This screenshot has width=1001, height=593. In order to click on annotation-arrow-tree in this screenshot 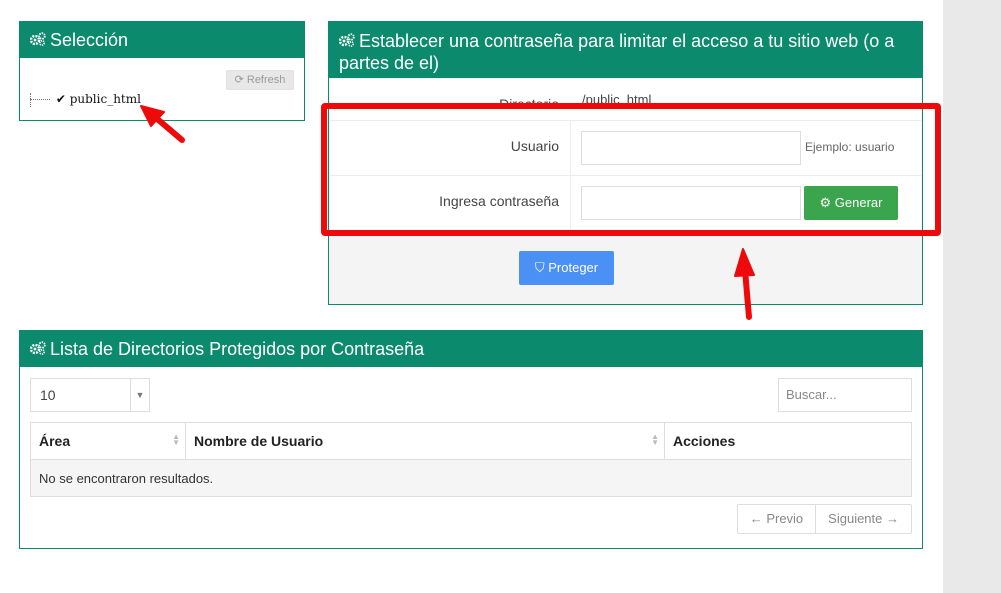, I will do `click(162, 124)`.